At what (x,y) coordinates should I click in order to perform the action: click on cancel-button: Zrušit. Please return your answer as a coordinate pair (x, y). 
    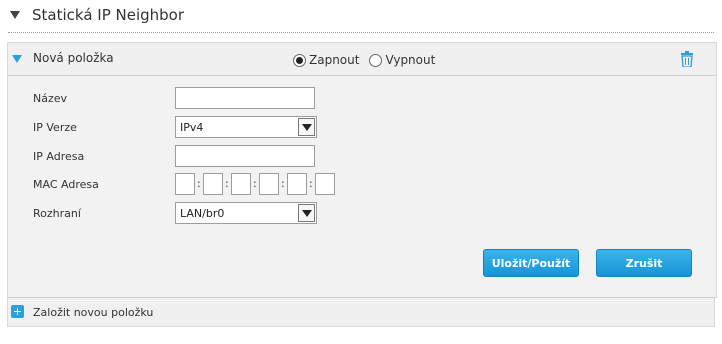
    Looking at the image, I should click on (644, 263).